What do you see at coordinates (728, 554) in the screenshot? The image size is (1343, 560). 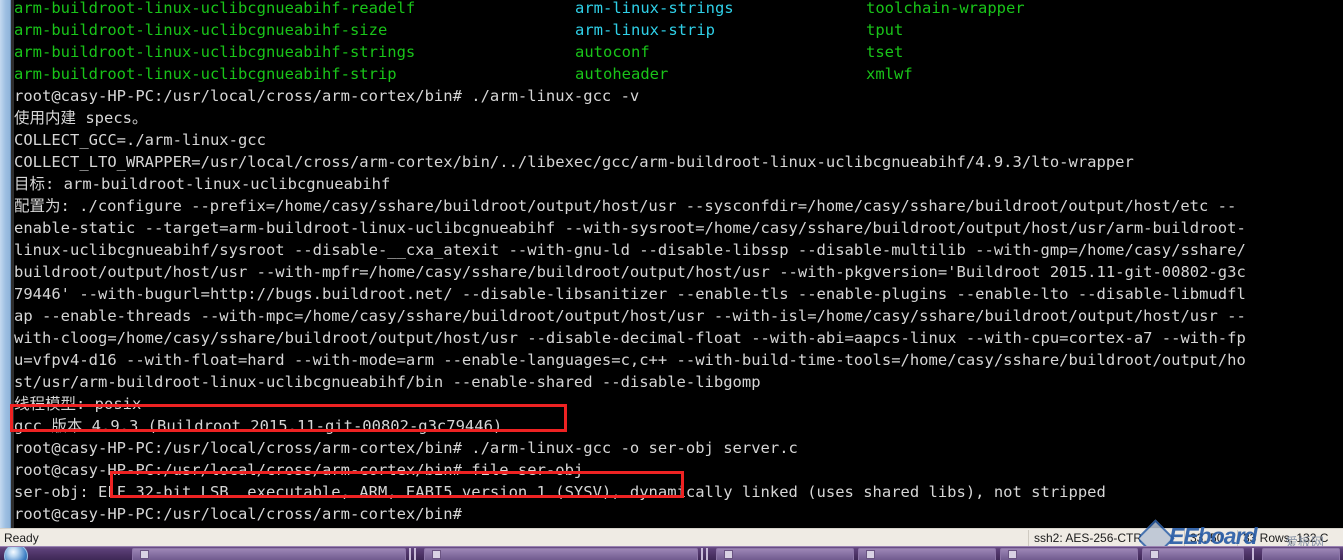 I see `taskbar-item-3-icon` at bounding box center [728, 554].